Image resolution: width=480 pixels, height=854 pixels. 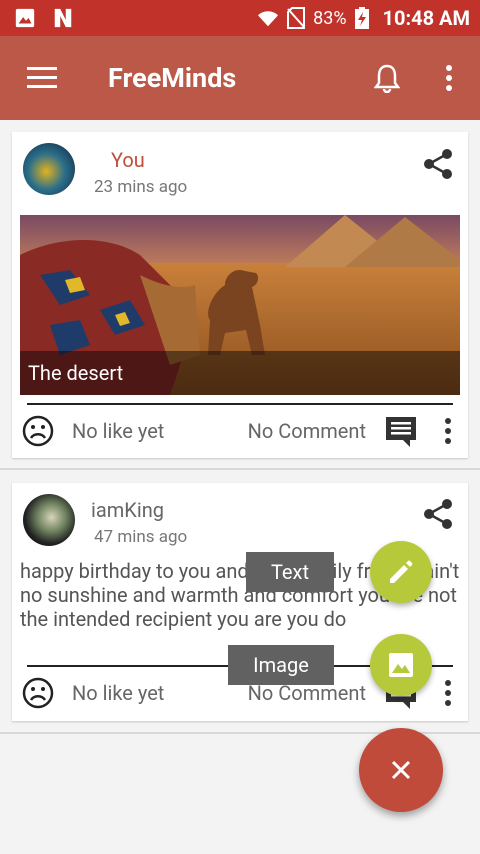 I want to click on battery-charging-icon, so click(x=361, y=18).